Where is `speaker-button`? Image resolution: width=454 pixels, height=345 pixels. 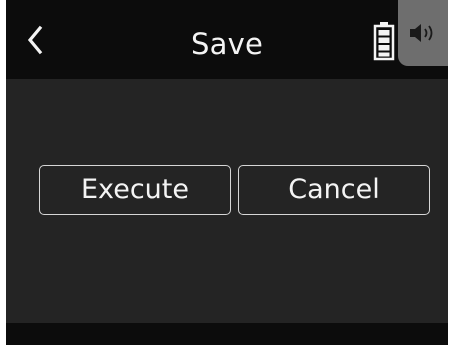 speaker-button is located at coordinates (423, 33).